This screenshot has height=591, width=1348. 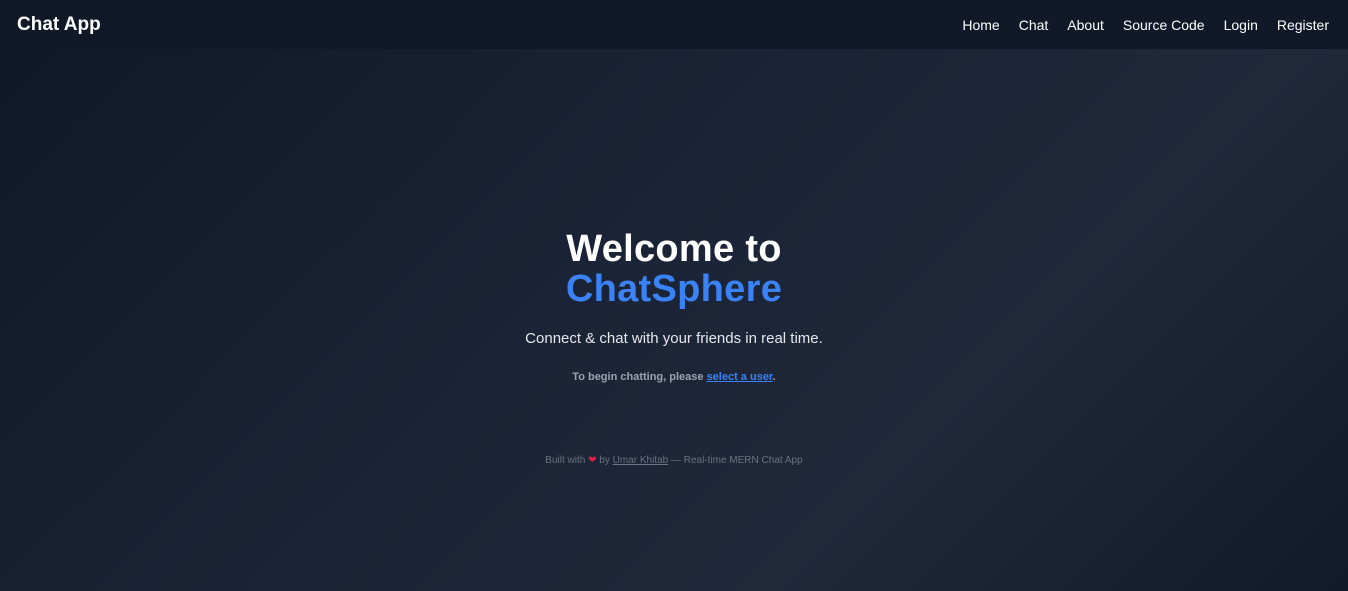 I want to click on hero-title-line1: Welcome to, so click(x=674, y=249).